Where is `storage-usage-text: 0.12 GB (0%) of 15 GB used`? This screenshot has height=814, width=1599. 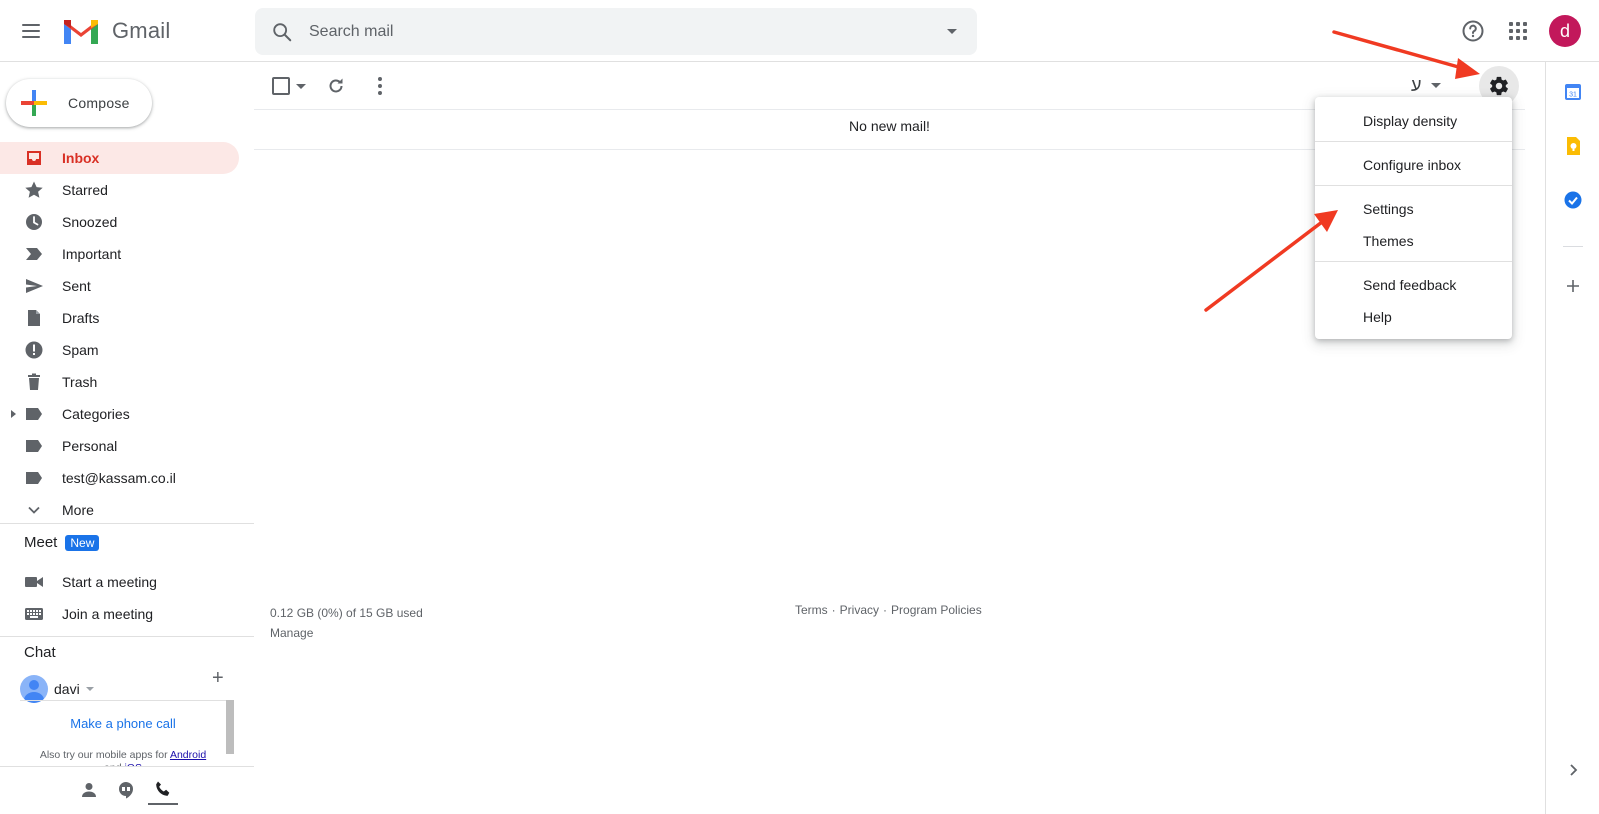
storage-usage-text: 0.12 GB (0%) of 15 GB used is located at coordinates (346, 613).